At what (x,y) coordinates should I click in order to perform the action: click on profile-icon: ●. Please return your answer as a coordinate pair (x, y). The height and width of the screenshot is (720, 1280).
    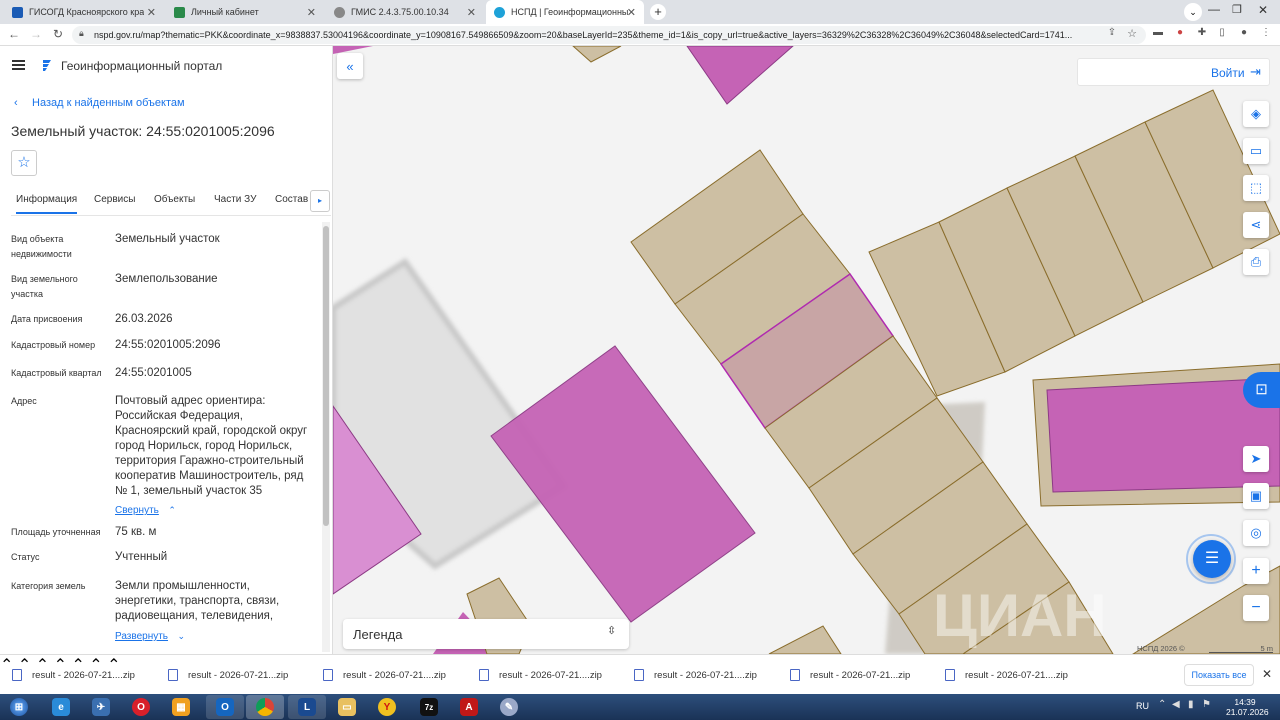
    Looking at the image, I should click on (1244, 32).